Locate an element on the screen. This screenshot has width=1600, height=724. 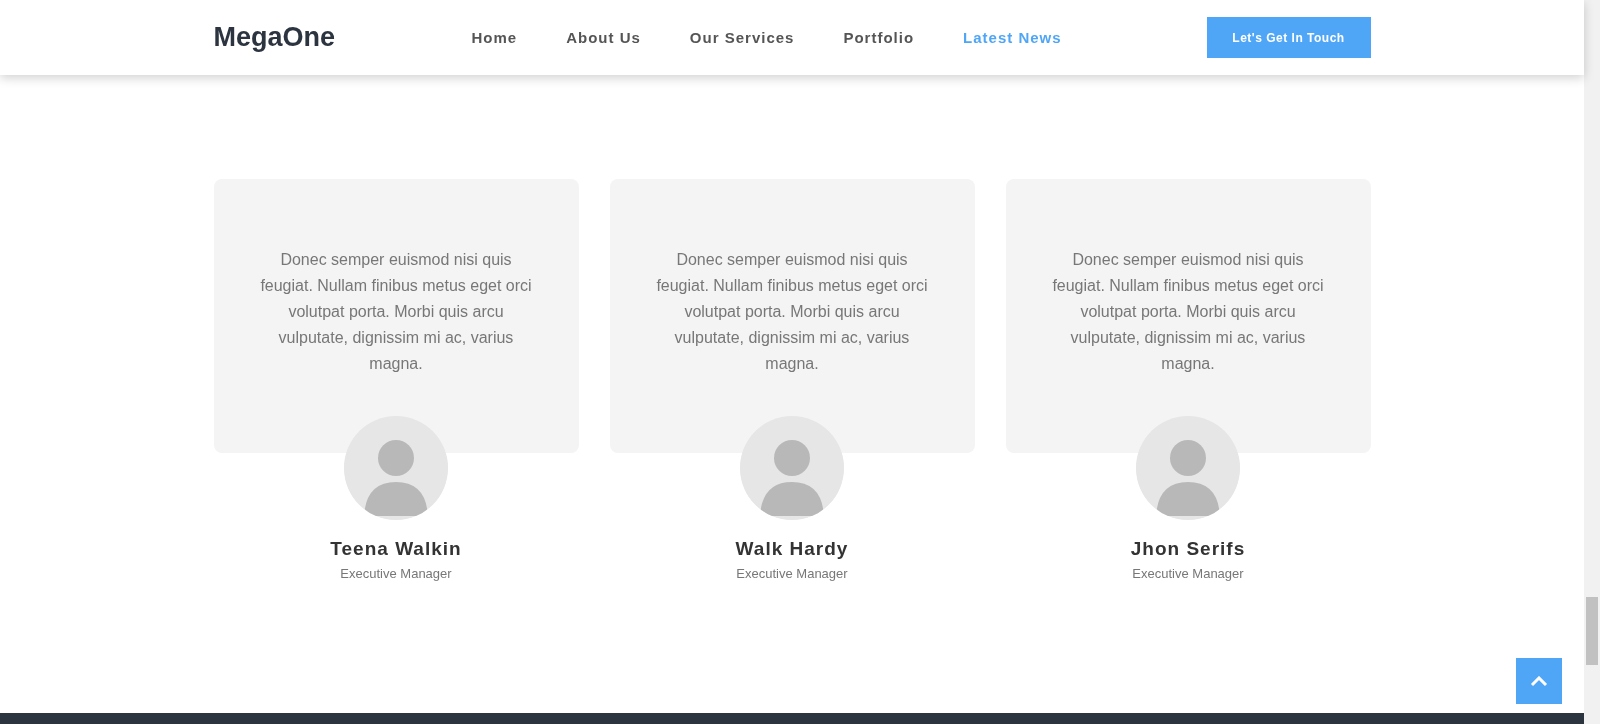
scrollbar is located at coordinates (1592, 362).